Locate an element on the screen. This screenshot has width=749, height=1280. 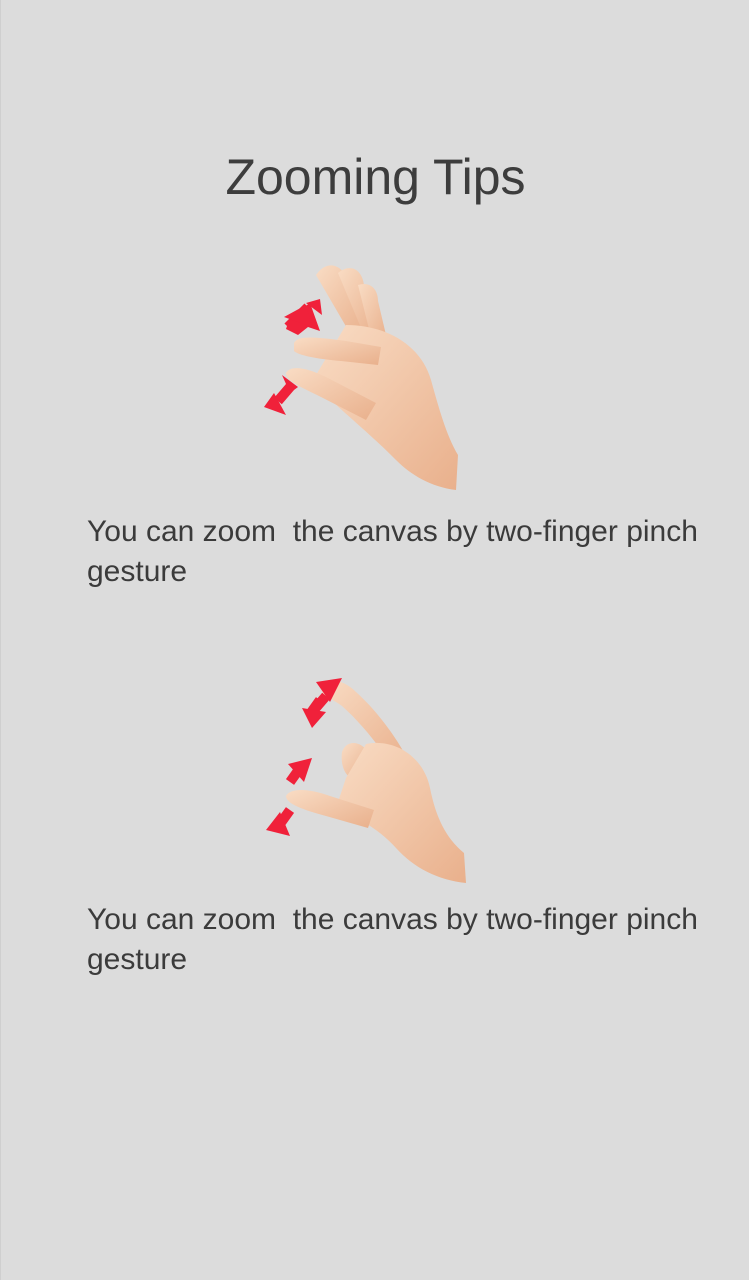
spread-hand-icon is located at coordinates (376, 768).